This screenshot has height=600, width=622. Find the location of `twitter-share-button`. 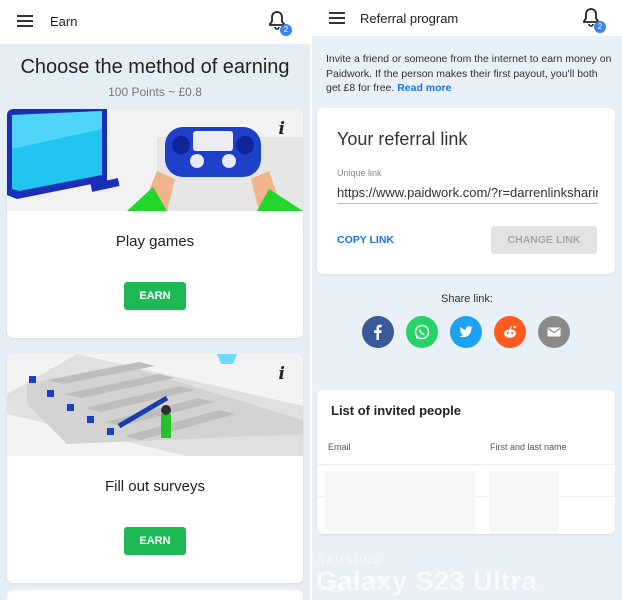

twitter-share-button is located at coordinates (466, 332).